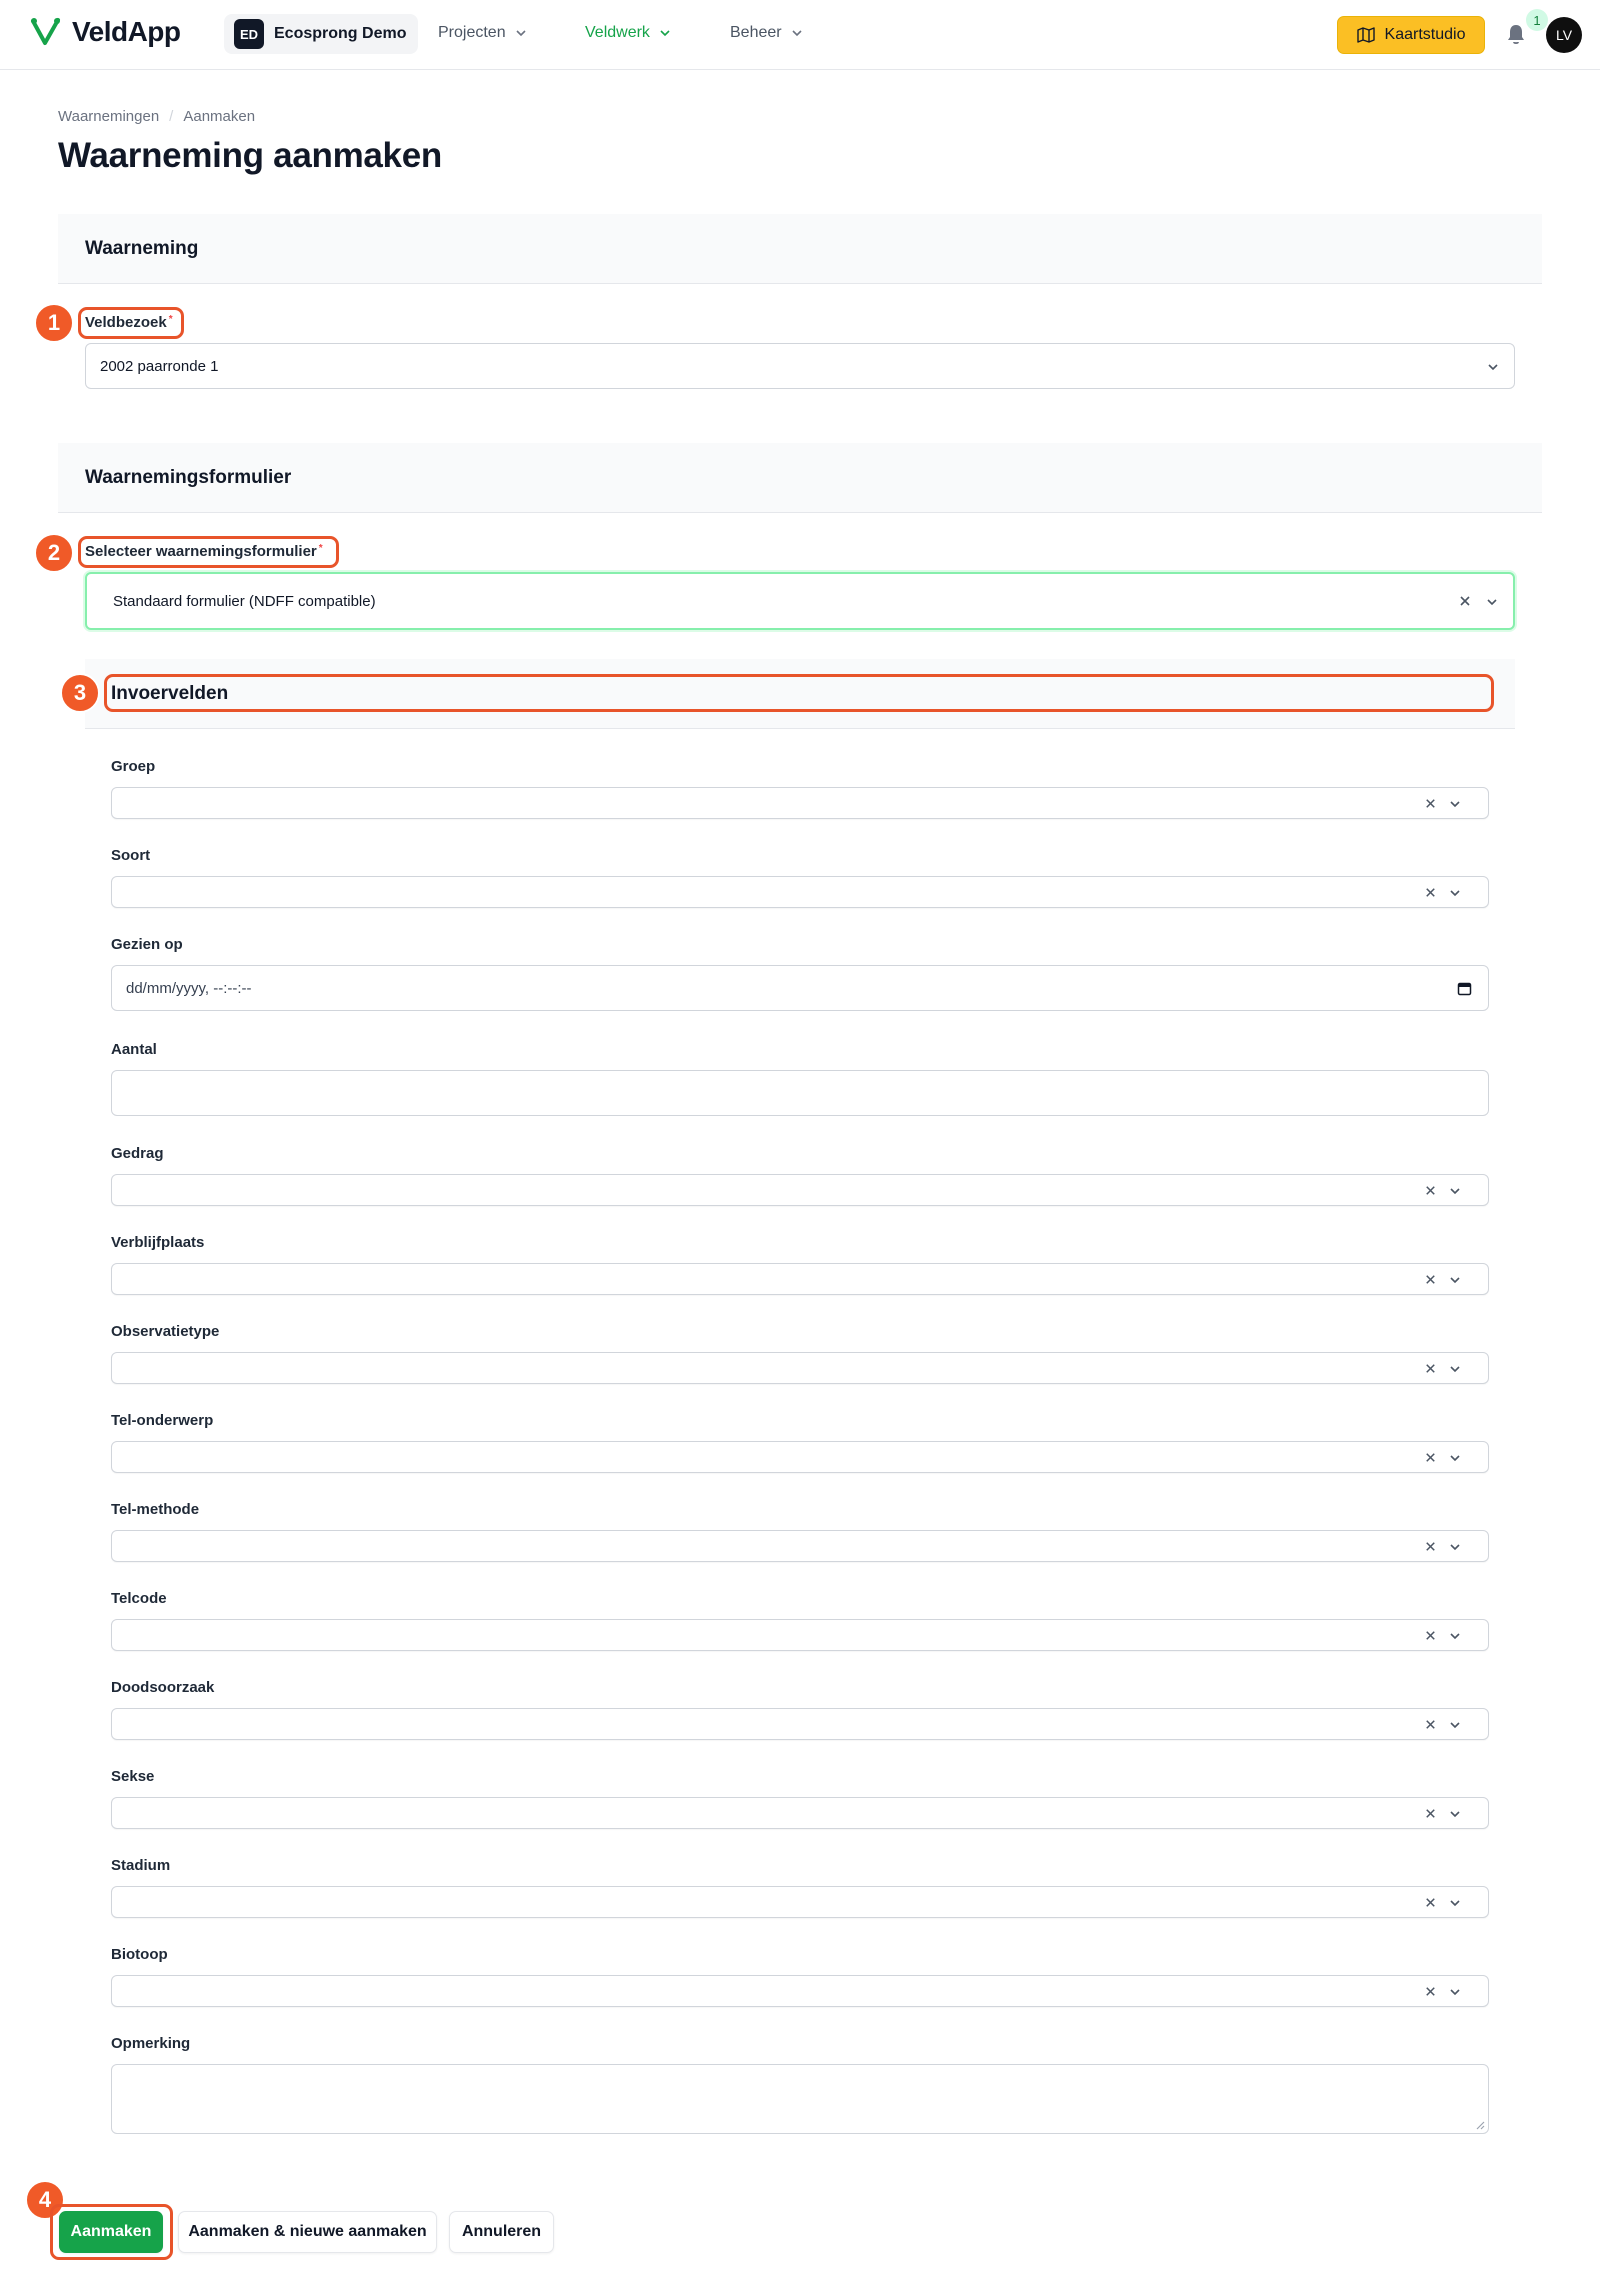 Image resolution: width=1600 pixels, height=2287 pixels. Describe the element at coordinates (800, 1190) in the screenshot. I see `gedrag-select` at that location.